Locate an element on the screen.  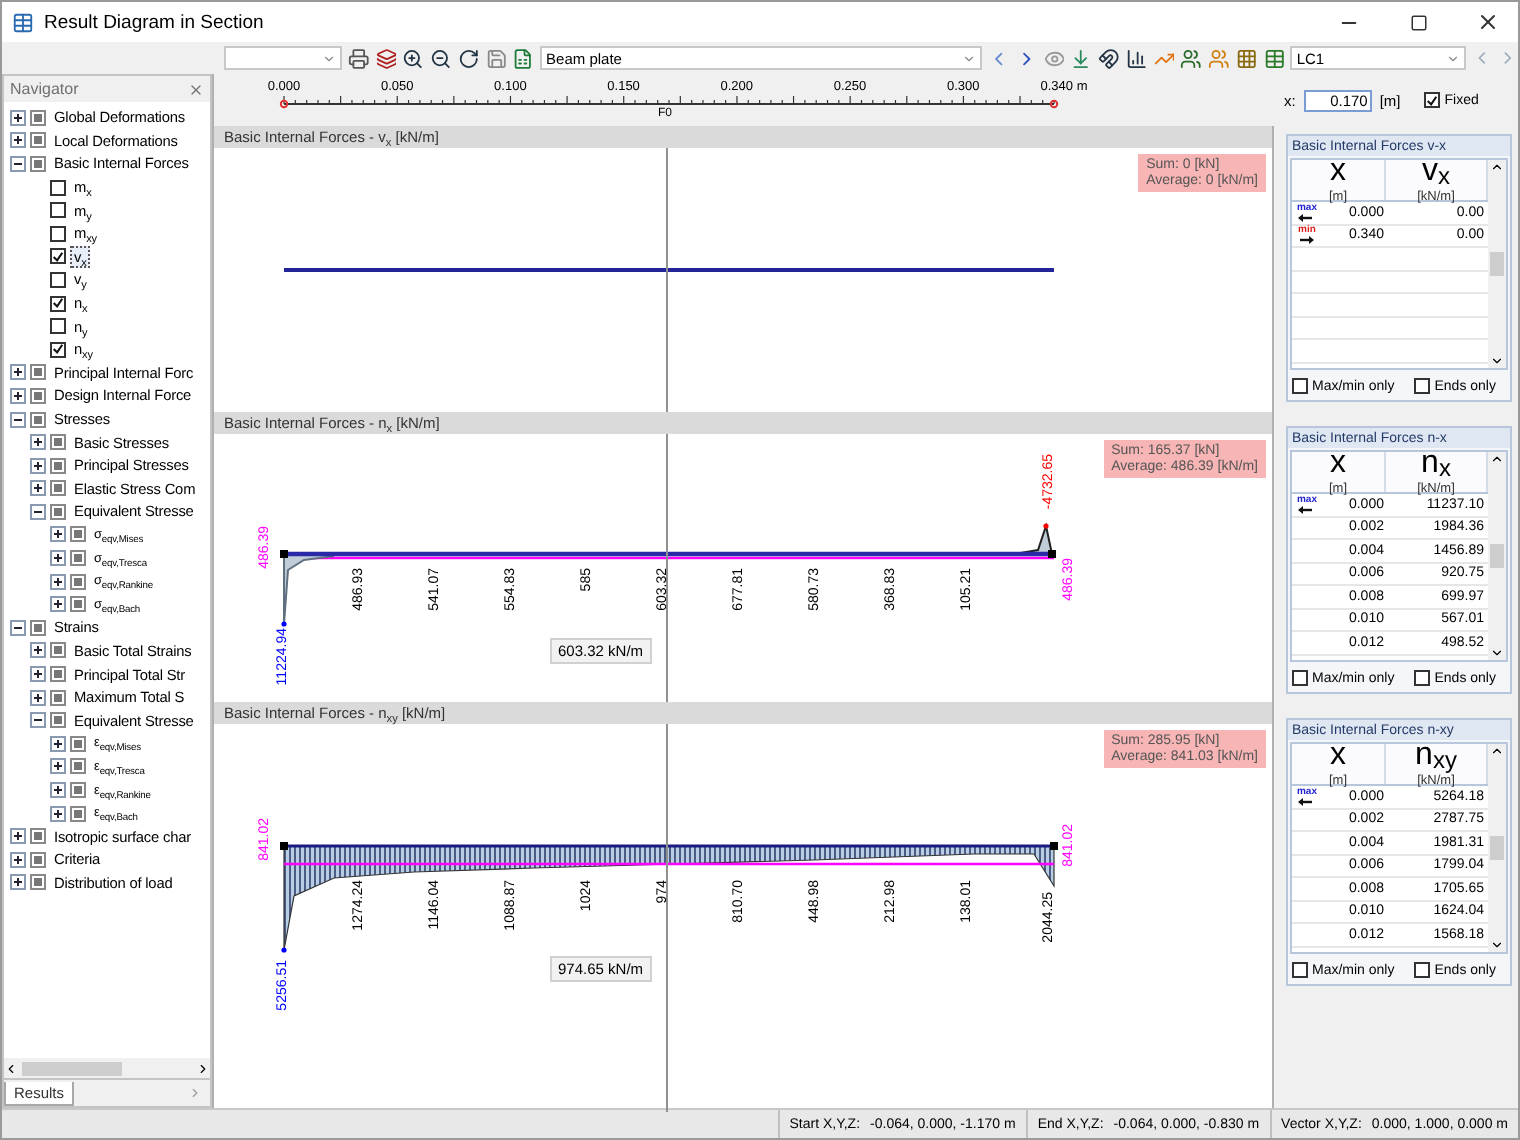
printer-icon is located at coordinates (358, 58).